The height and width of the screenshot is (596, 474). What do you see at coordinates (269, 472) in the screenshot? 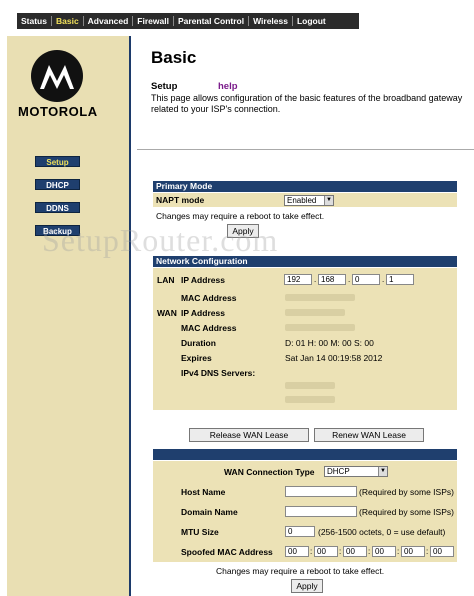
I see `wan-type-label: WAN Connection Type` at bounding box center [269, 472].